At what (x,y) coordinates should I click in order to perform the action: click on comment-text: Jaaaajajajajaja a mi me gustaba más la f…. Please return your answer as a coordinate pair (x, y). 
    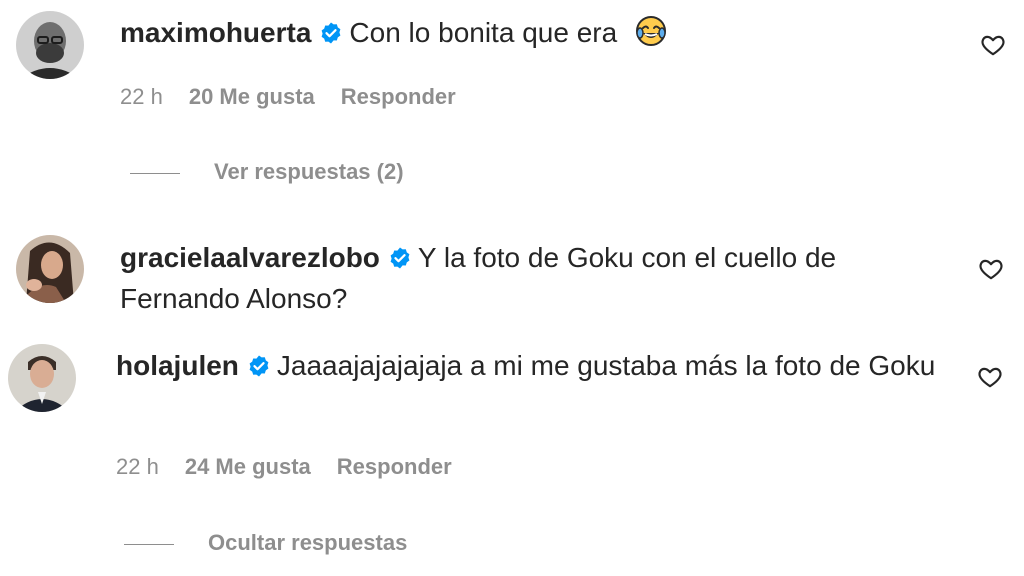
    Looking at the image, I should click on (606, 365).